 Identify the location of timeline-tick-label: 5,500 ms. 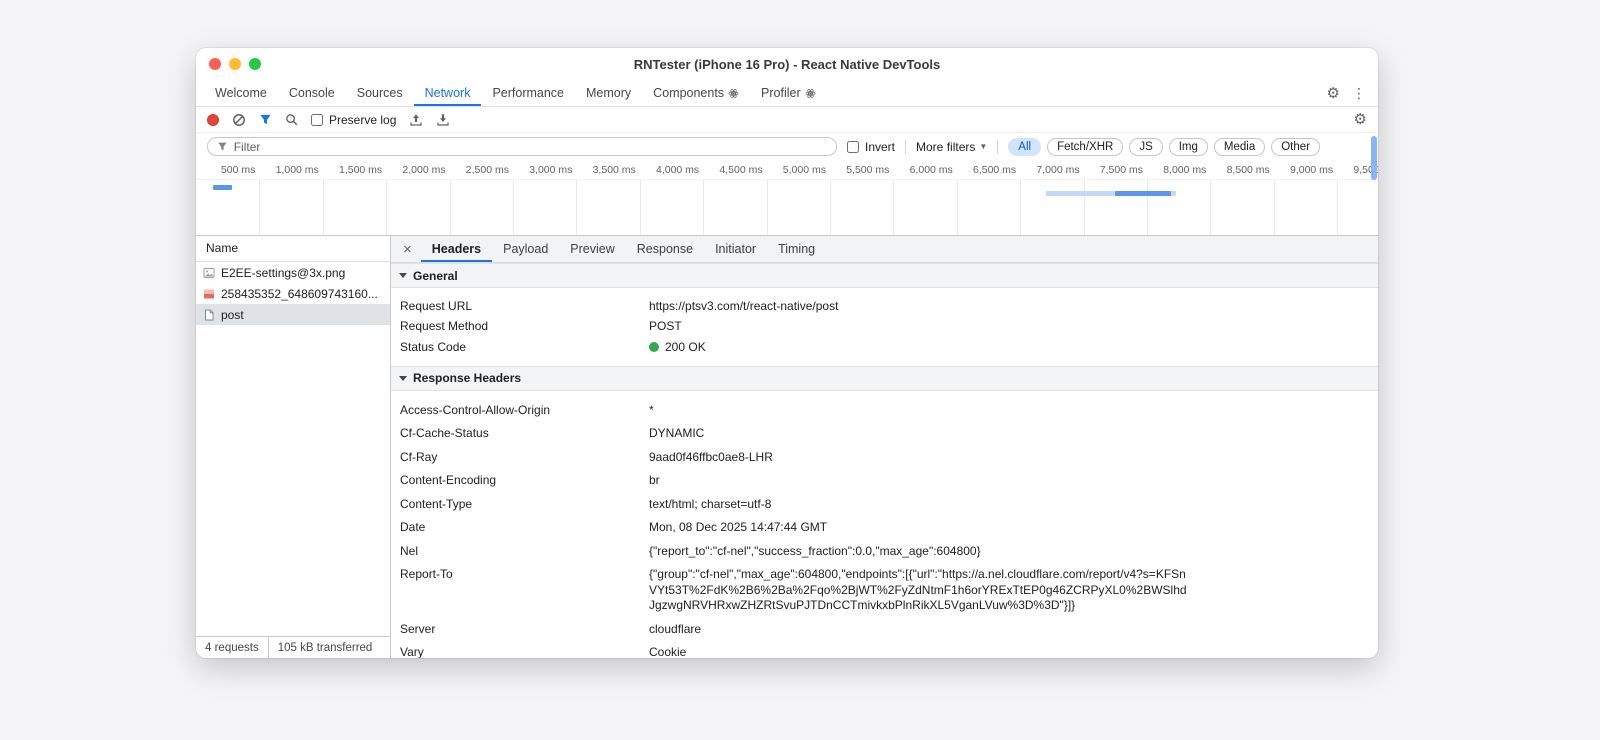
(868, 170).